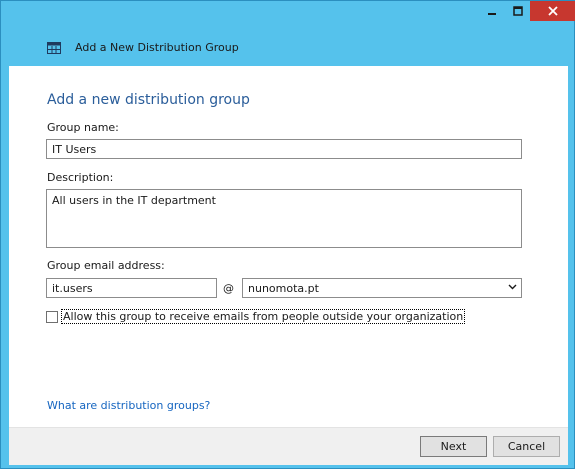  I want to click on title-row: Add a New Distribution Group, so click(143, 47).